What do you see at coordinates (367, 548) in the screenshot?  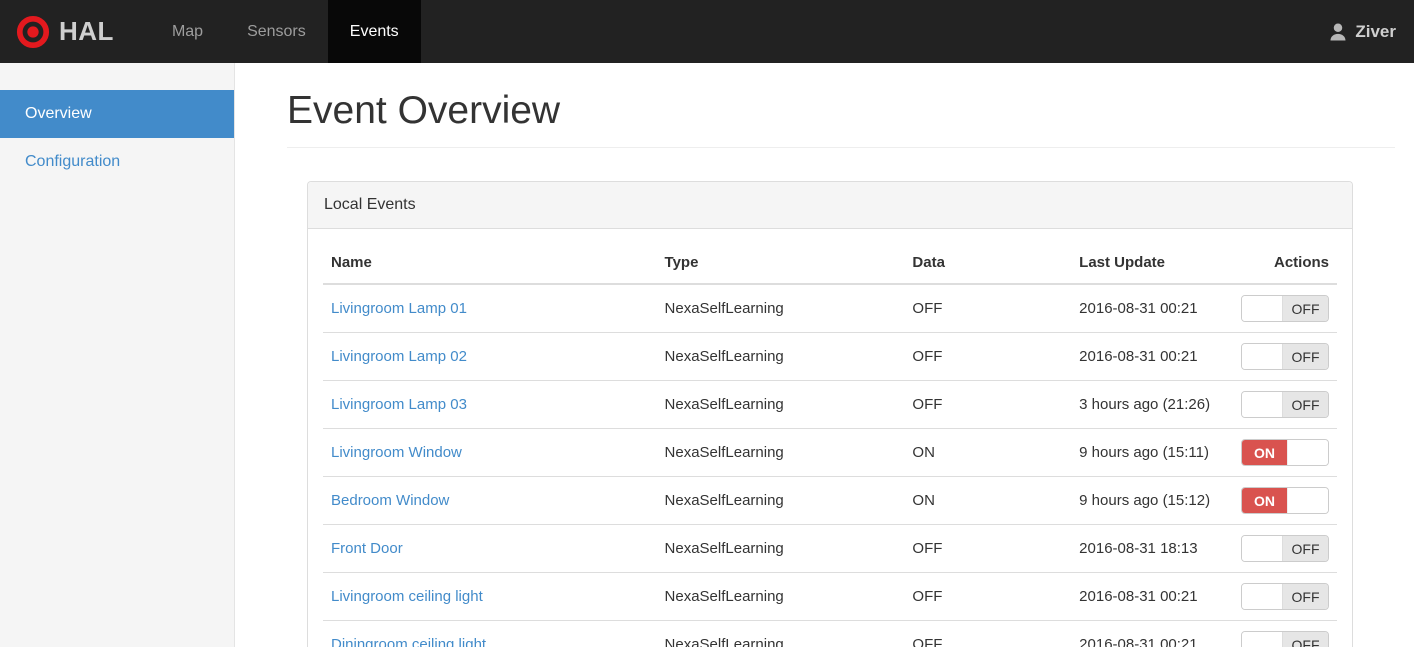 I see `device-name-link: Front Door` at bounding box center [367, 548].